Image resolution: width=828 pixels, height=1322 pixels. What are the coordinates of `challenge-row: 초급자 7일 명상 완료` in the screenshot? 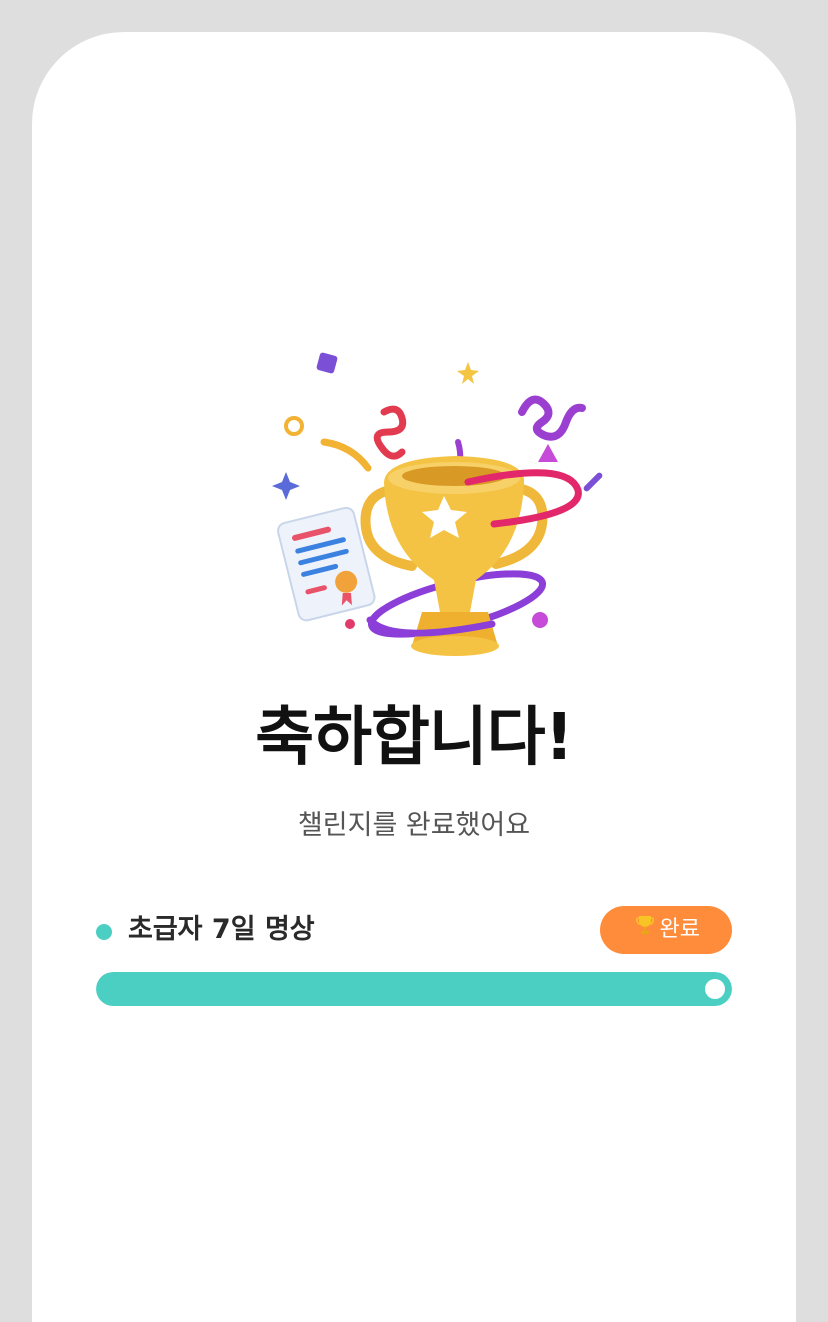 It's located at (414, 931).